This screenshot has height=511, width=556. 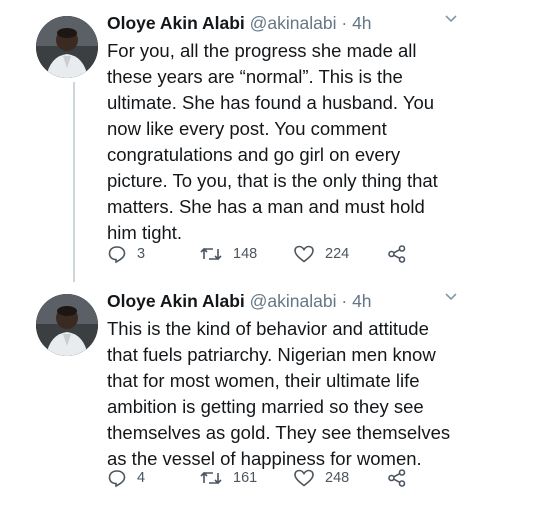 I want to click on like-count: 224, so click(x=337, y=254).